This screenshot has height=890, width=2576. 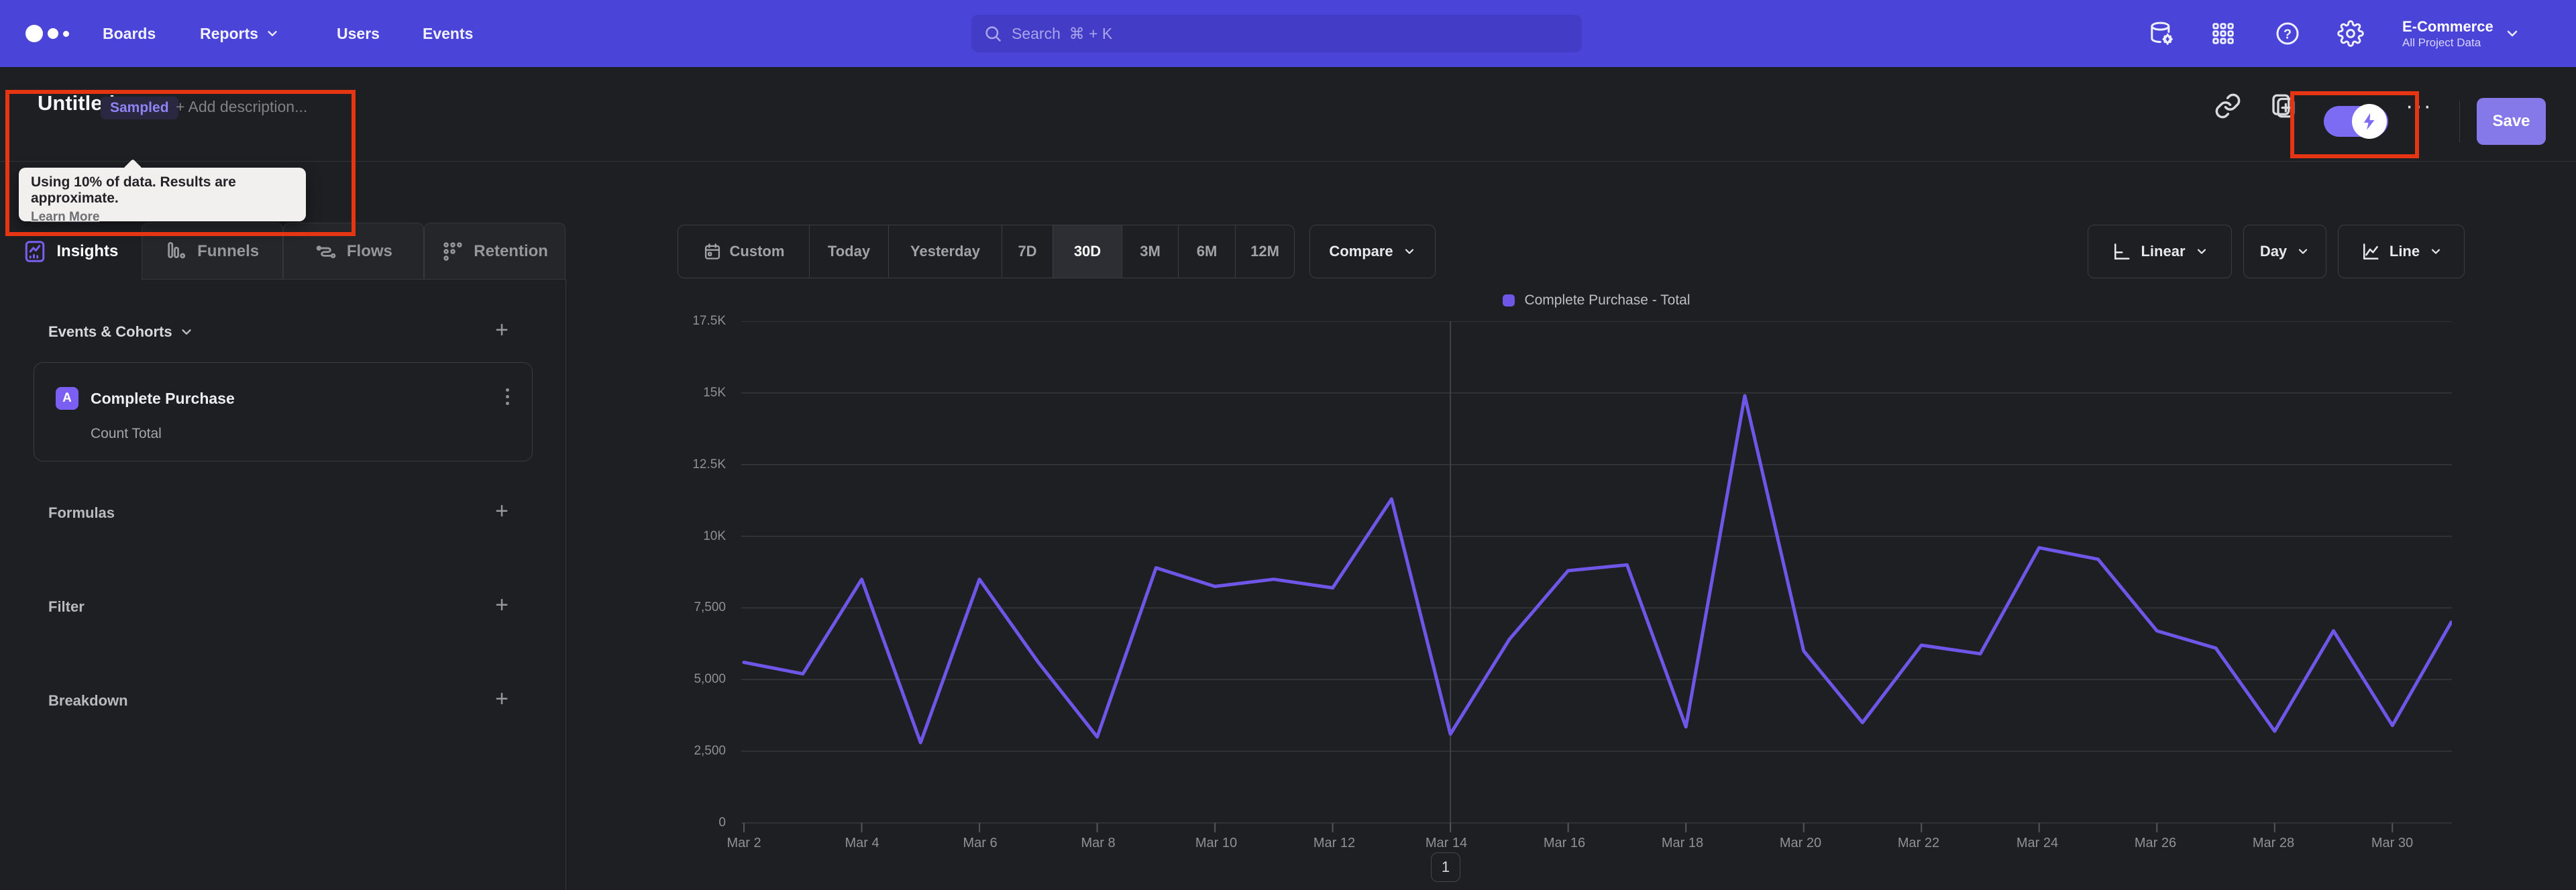 I want to click on compare-button: Compare, so click(x=1372, y=251).